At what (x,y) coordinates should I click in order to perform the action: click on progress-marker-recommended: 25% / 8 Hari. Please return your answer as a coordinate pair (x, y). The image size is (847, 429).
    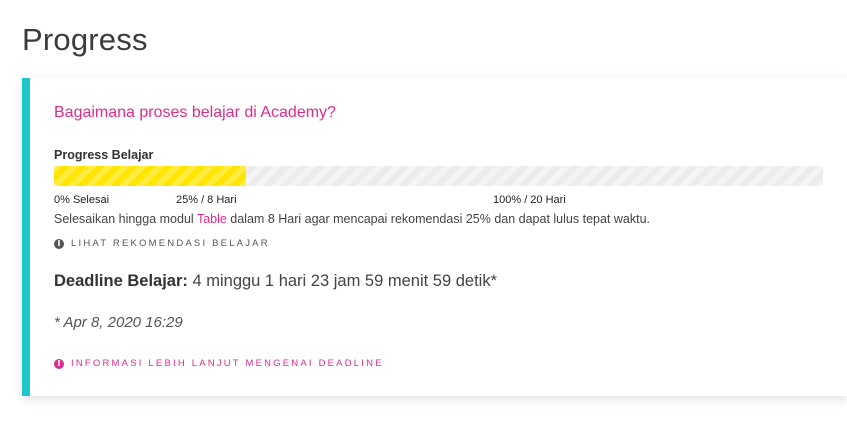
    Looking at the image, I should click on (206, 200).